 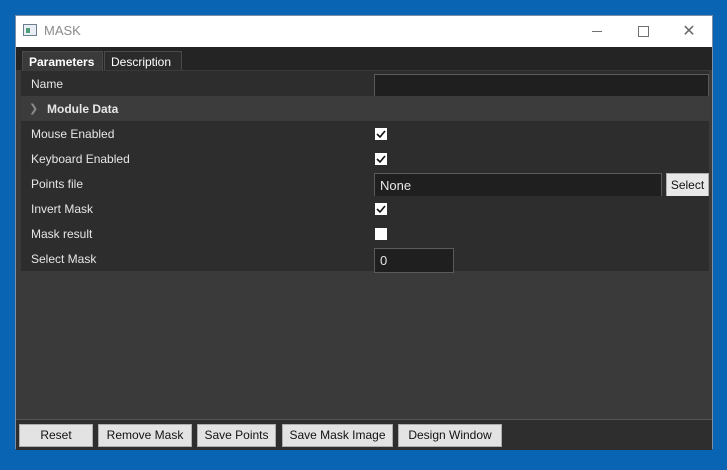 What do you see at coordinates (62, 234) in the screenshot?
I see `mask-result-label: Mask result` at bounding box center [62, 234].